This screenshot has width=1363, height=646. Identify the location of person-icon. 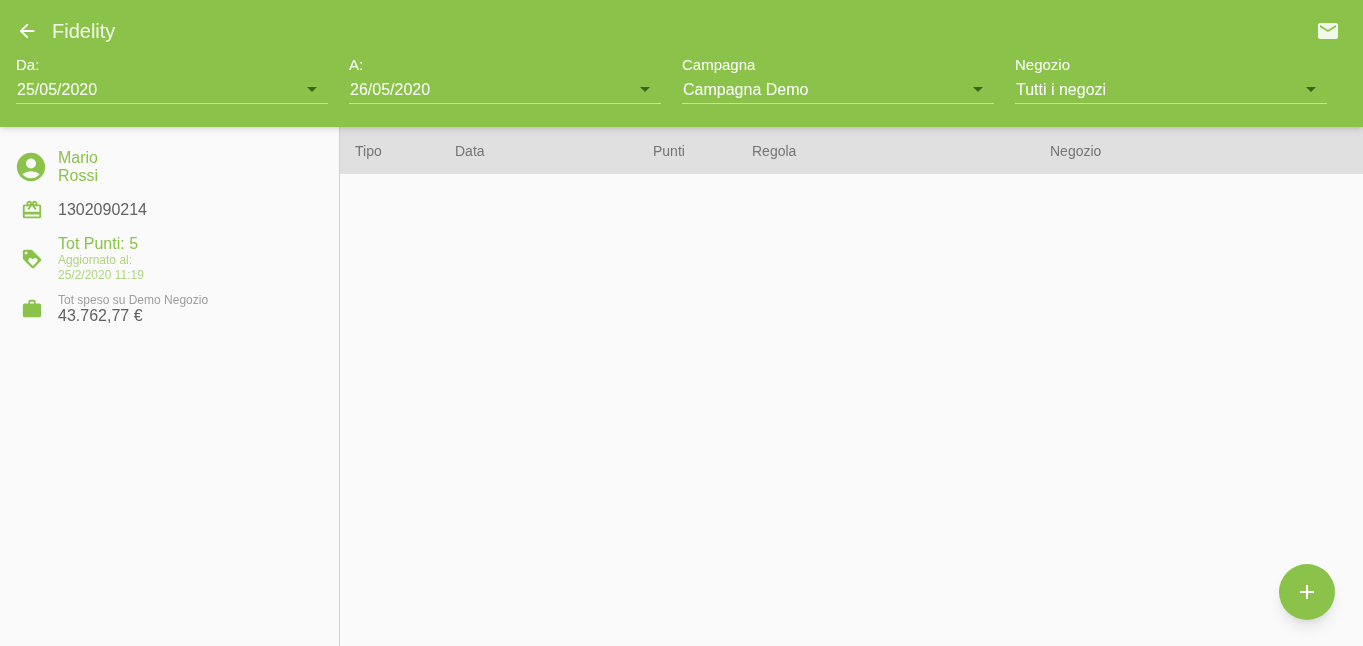
(31, 167).